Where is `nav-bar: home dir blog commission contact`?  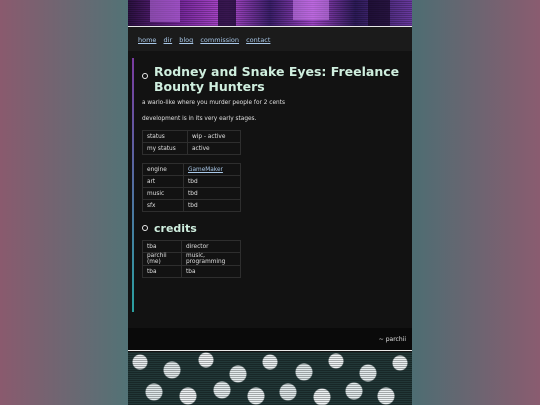 nav-bar: home dir blog commission contact is located at coordinates (270, 38).